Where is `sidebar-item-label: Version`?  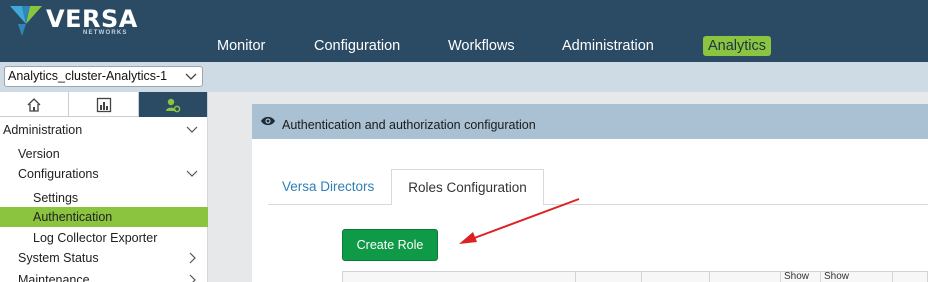
sidebar-item-label: Version is located at coordinates (39, 154).